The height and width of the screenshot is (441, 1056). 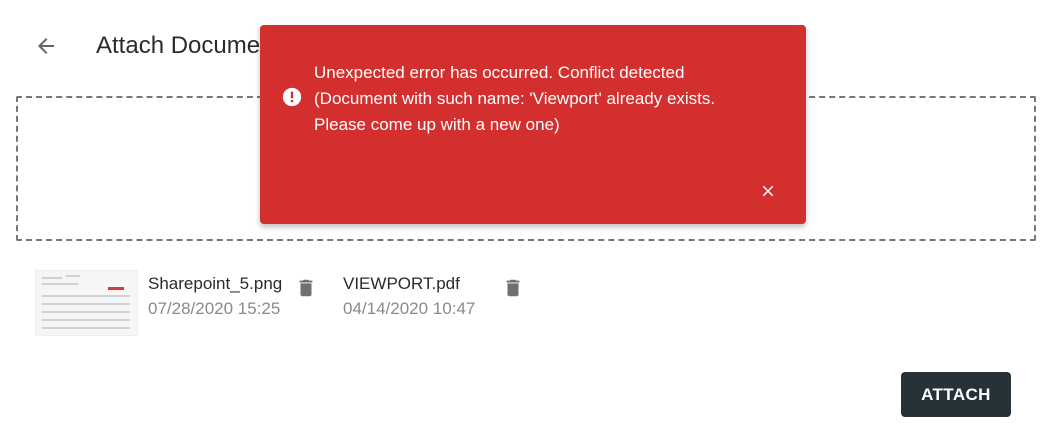 What do you see at coordinates (86, 303) in the screenshot?
I see `file-thumbnail` at bounding box center [86, 303].